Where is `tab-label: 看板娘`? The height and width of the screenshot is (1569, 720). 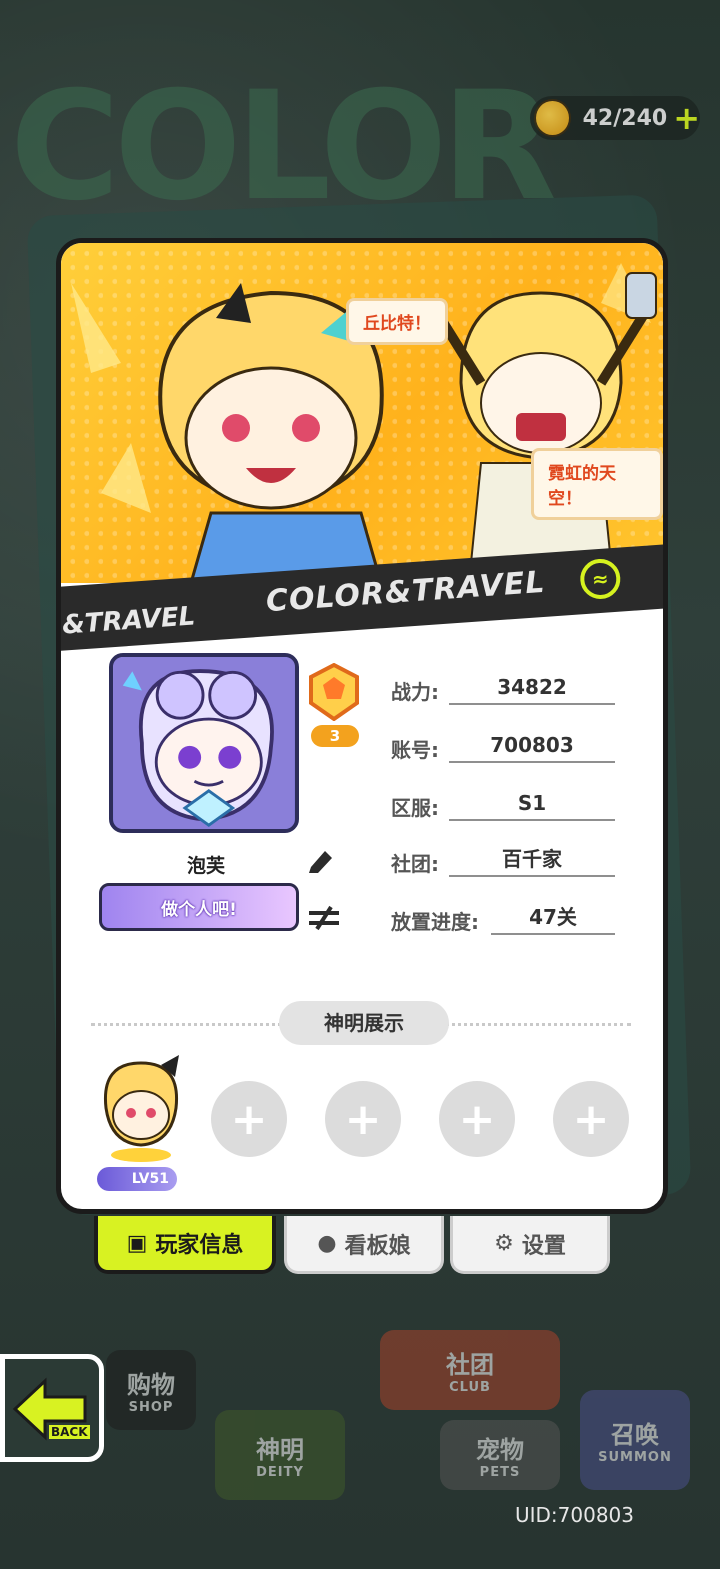
tab-label: 看板娘 is located at coordinates (377, 1246).